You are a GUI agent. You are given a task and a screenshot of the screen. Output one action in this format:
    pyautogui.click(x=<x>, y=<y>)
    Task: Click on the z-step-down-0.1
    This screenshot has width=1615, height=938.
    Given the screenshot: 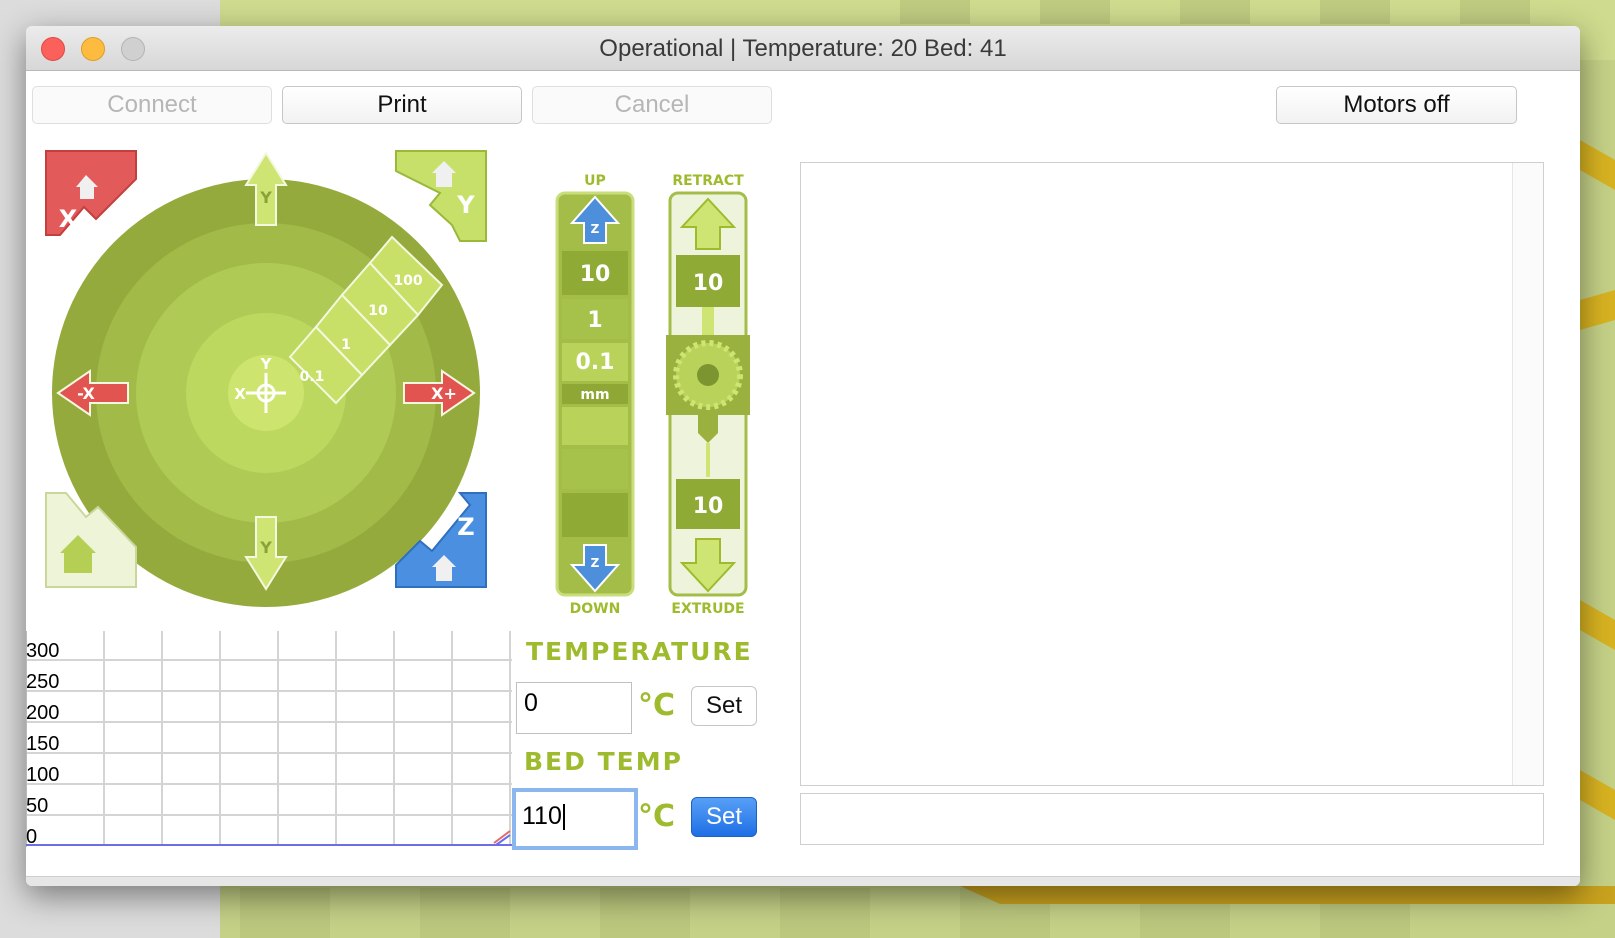 What is the action you would take?
    pyautogui.click(x=595, y=426)
    